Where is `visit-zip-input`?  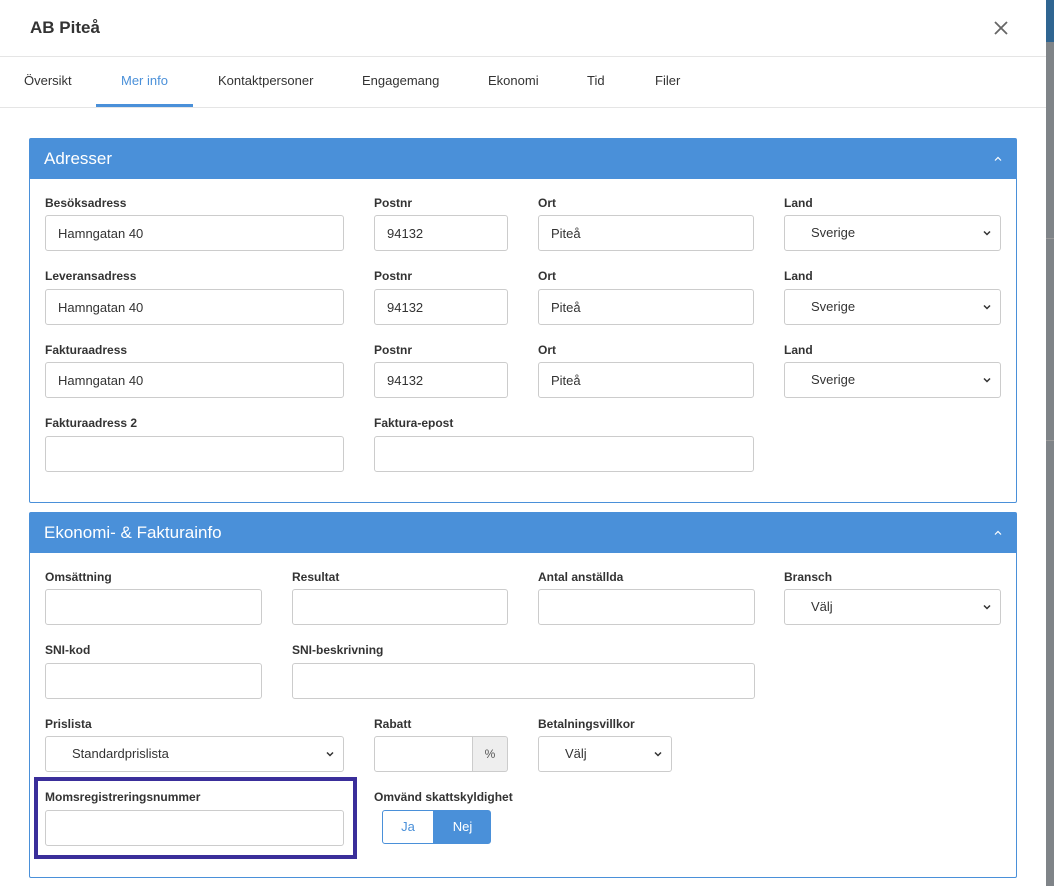 visit-zip-input is located at coordinates (441, 233).